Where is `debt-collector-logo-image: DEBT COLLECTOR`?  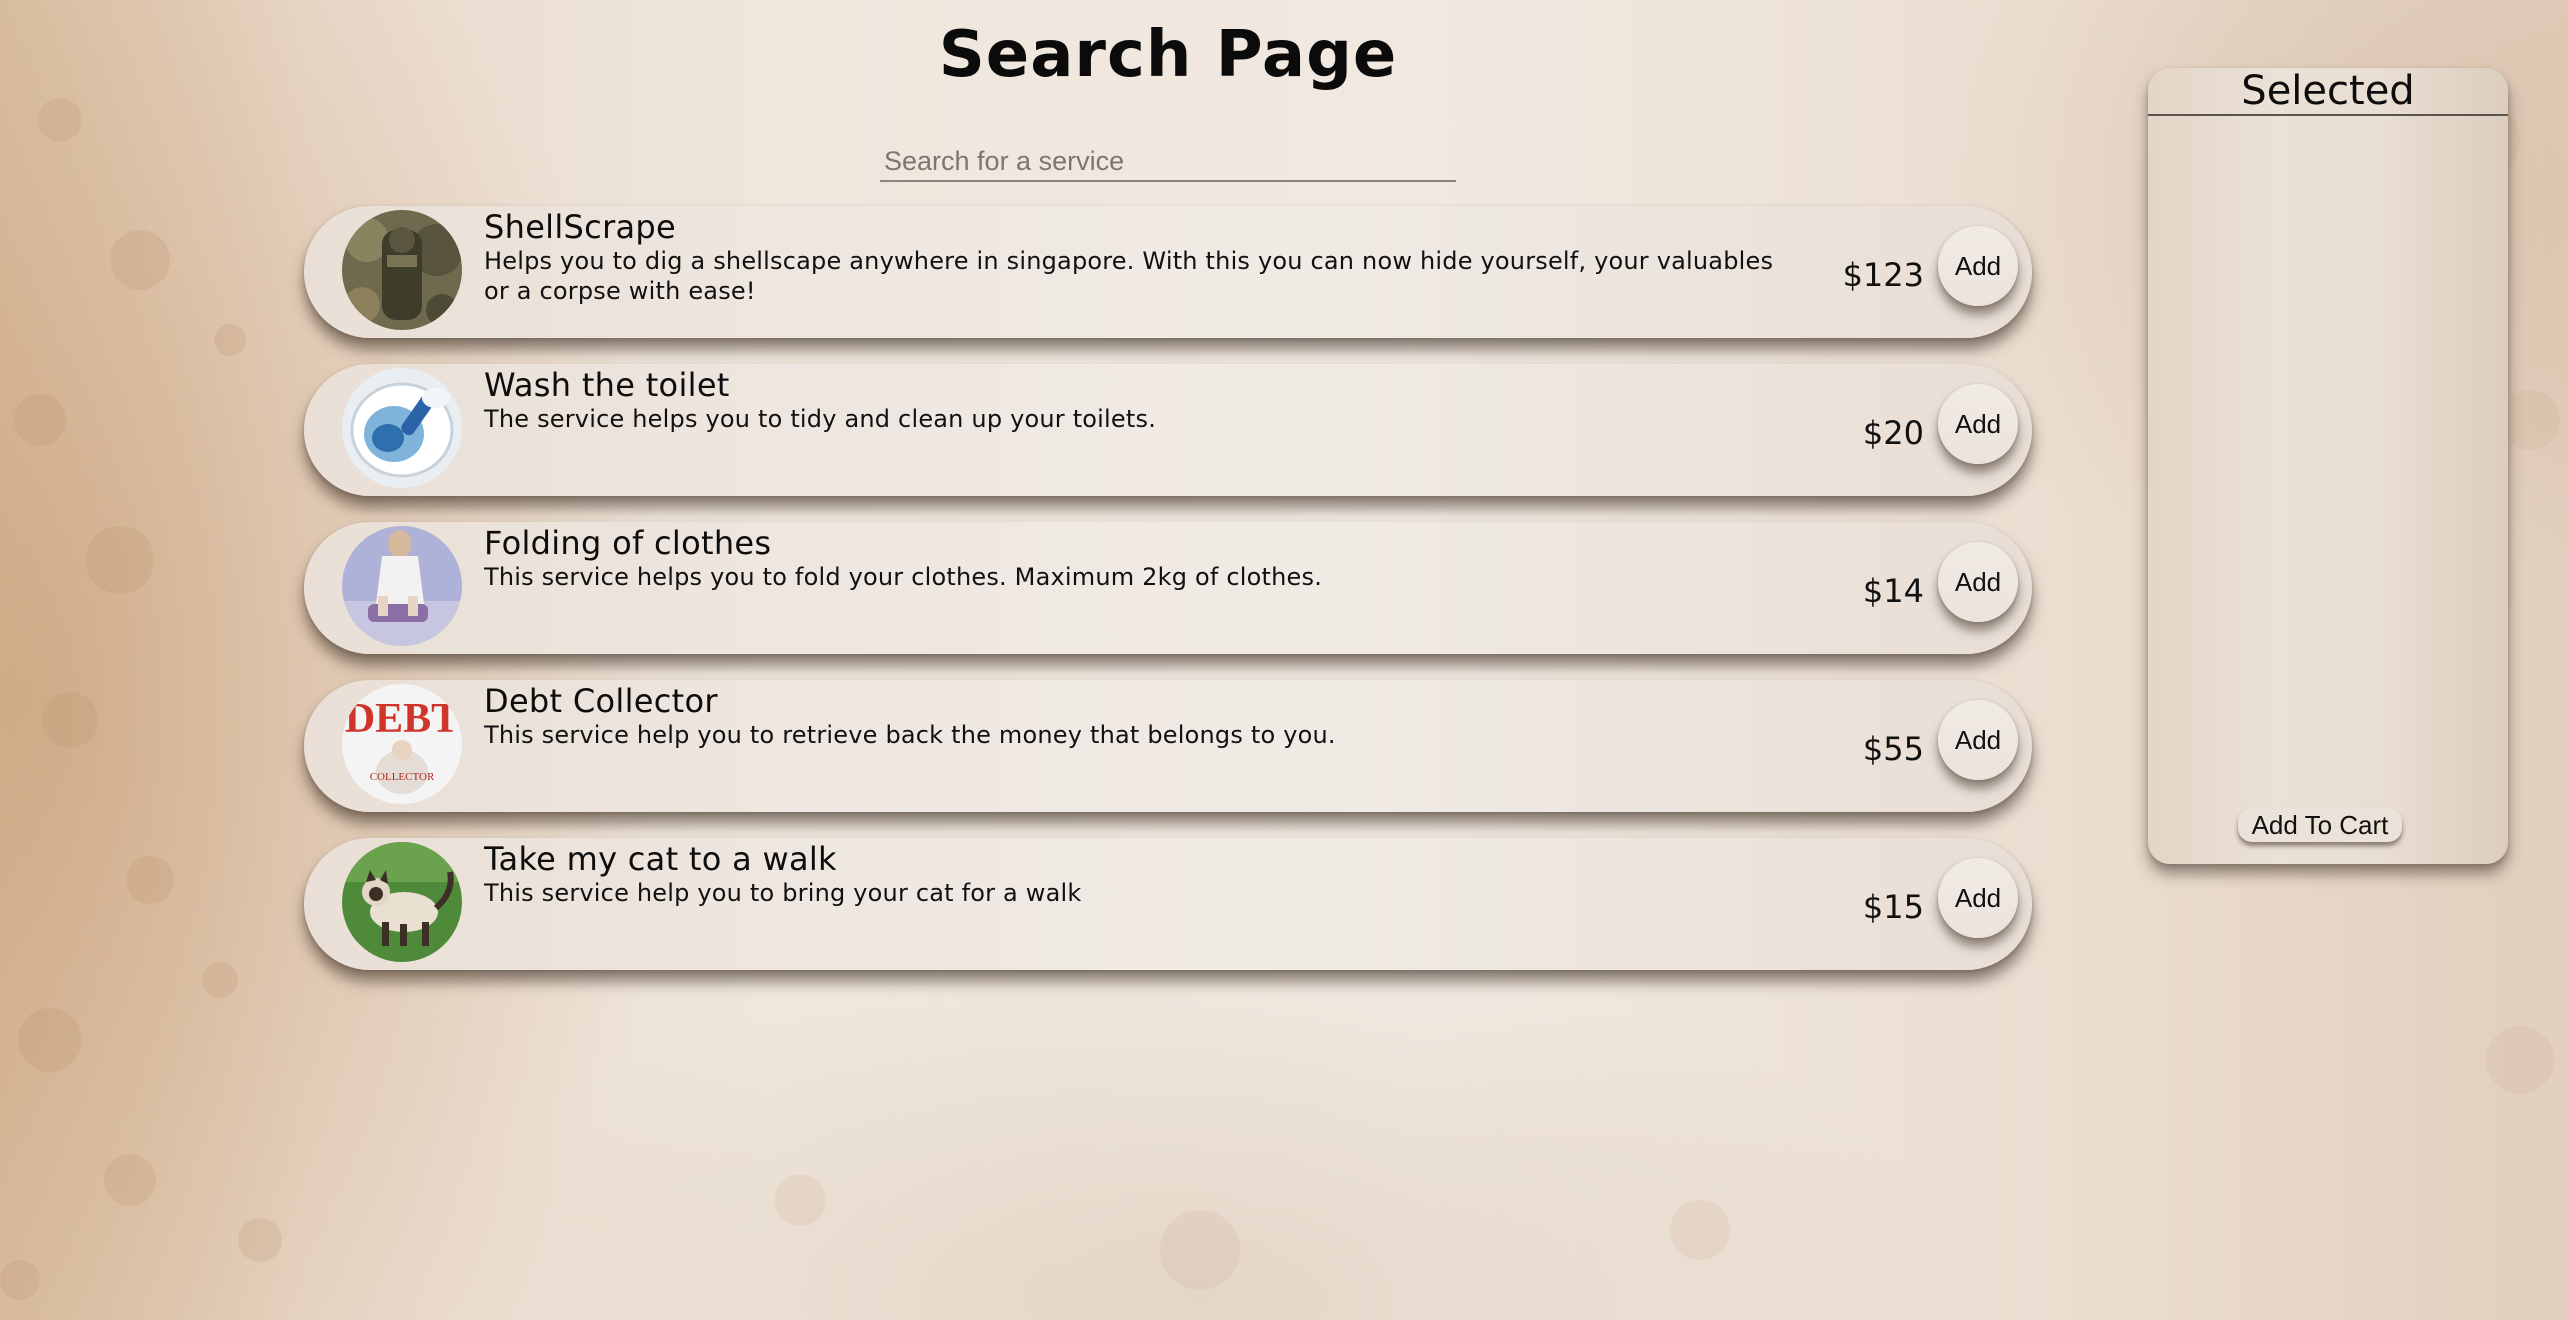
debt-collector-logo-image: DEBT COLLECTOR is located at coordinates (402, 744).